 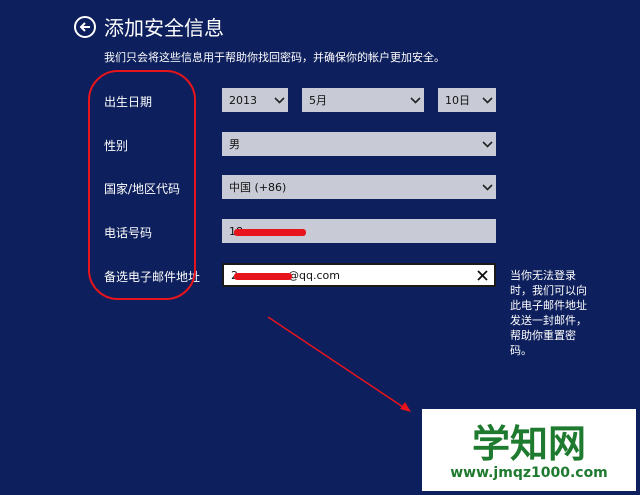 I want to click on watermark: 学知网 www.jmqz1000.com, so click(x=529, y=450).